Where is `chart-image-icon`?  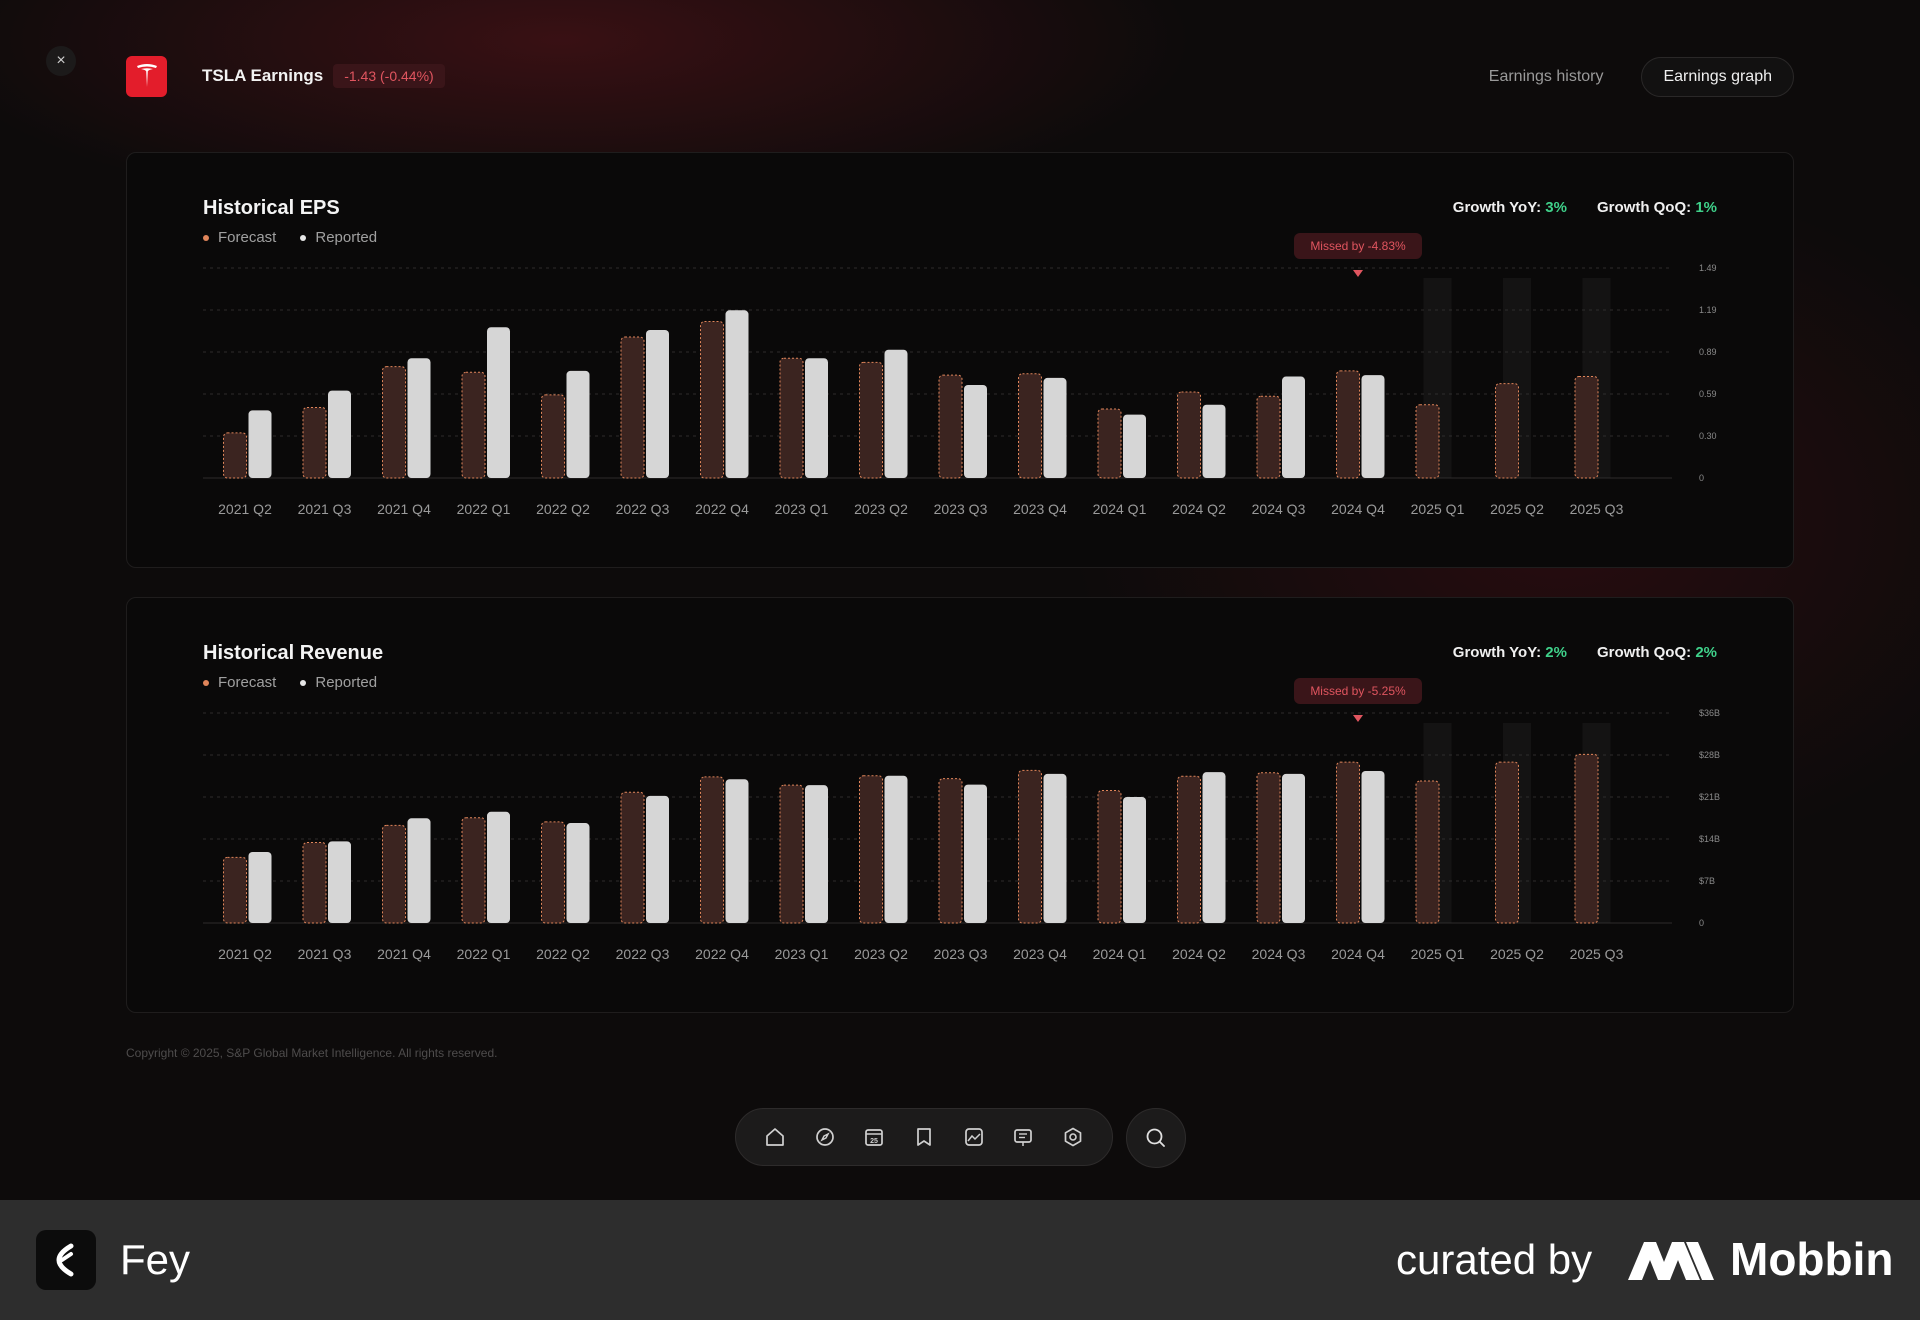
chart-image-icon is located at coordinates (974, 1137).